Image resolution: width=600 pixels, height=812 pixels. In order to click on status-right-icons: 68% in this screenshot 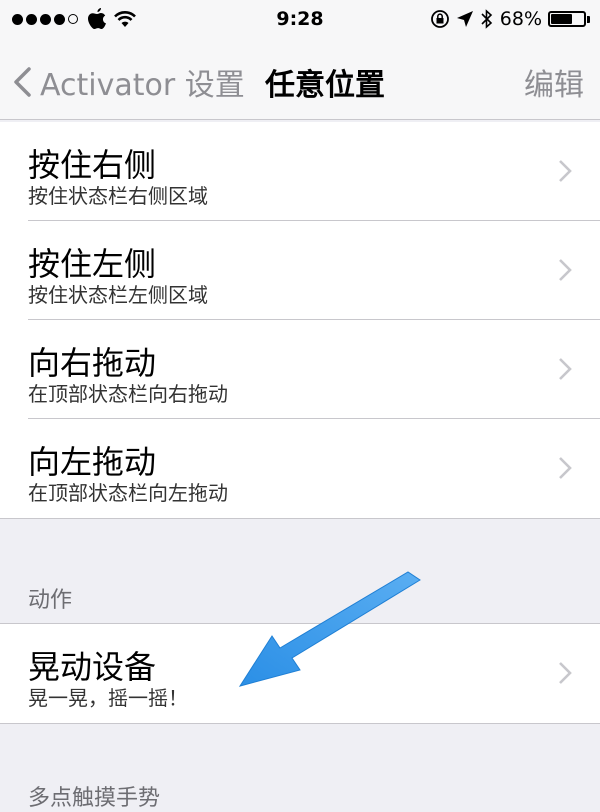, I will do `click(507, 19)`.